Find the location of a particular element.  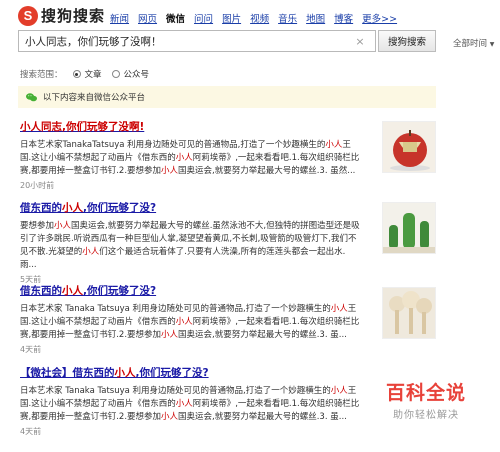

watermark-slogan: 助你轻松解决 is located at coordinates (426, 415).